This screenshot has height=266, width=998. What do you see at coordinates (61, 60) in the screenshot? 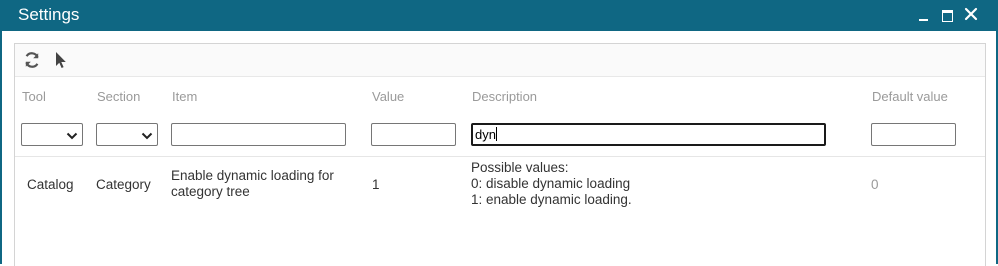
I see `pointer-icon` at bounding box center [61, 60].